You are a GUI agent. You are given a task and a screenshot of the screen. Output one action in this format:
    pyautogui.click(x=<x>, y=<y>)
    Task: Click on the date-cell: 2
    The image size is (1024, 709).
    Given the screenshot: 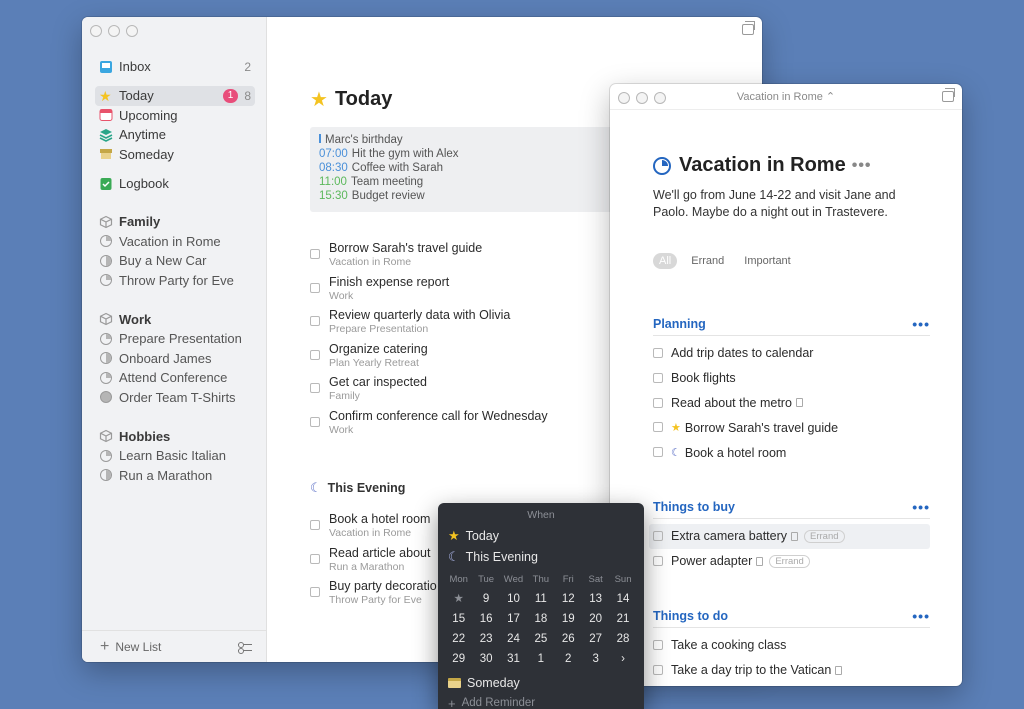 What is the action you would take?
    pyautogui.click(x=568, y=659)
    